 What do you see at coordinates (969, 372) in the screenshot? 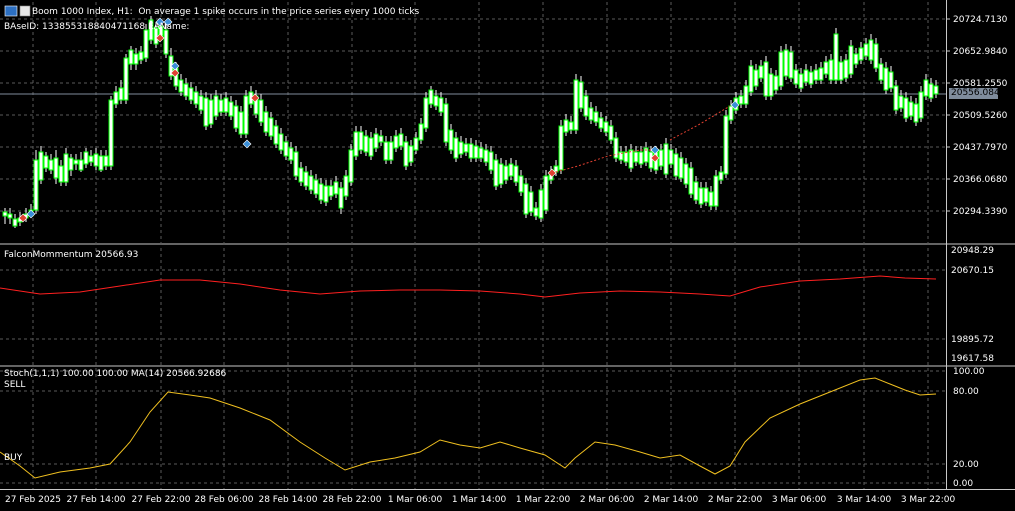
I see `stoch-level-label: 100.00` at bounding box center [969, 372].